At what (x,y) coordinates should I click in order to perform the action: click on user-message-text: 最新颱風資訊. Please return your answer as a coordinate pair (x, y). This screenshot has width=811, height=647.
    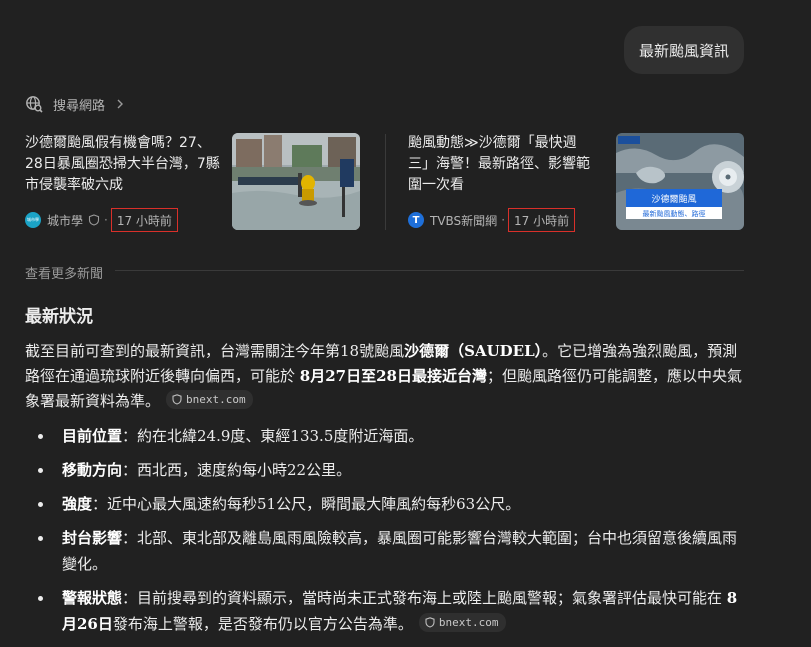
    Looking at the image, I should click on (683, 50).